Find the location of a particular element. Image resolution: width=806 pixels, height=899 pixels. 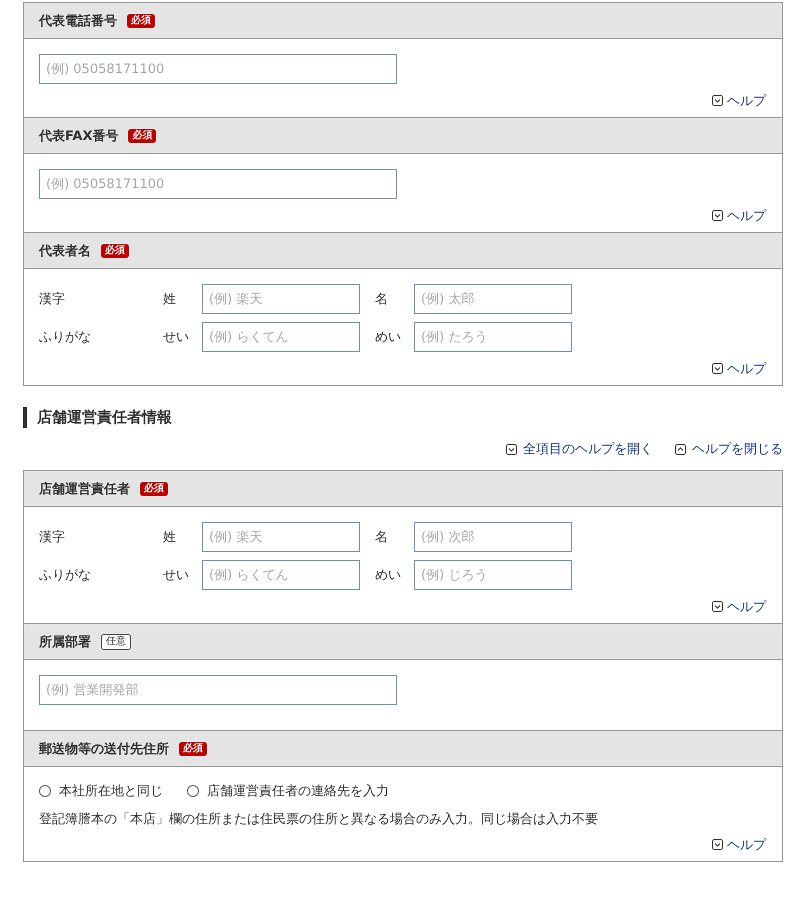

radio-label: 本社所在地と同じ is located at coordinates (111, 791).